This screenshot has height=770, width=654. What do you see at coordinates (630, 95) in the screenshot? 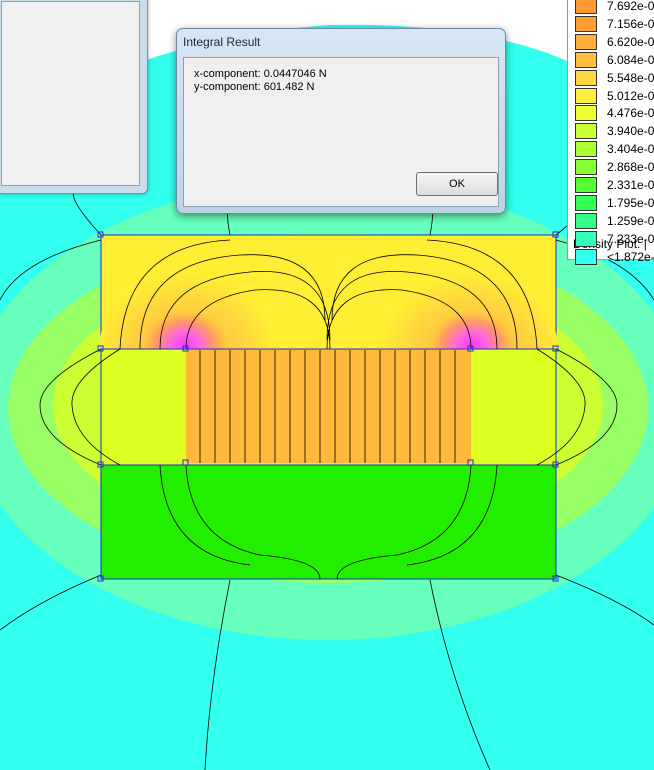
I see `legend-label: 5.012e-0` at bounding box center [630, 95].